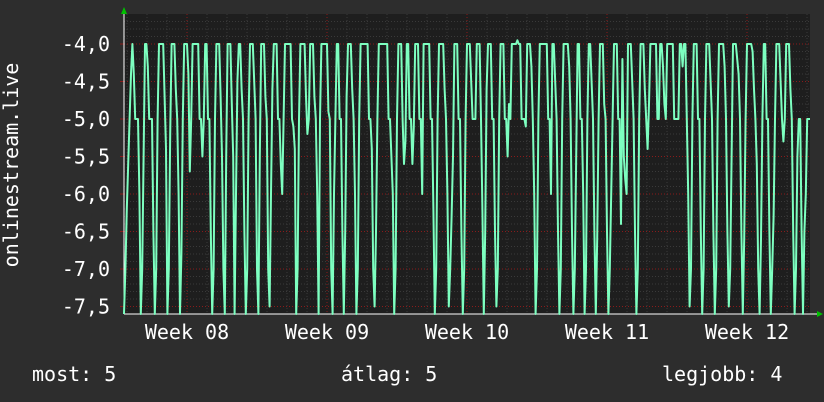 The width and height of the screenshot is (824, 402). Describe the element at coordinates (86, 44) in the screenshot. I see `y-tick-label: -4,0` at that location.